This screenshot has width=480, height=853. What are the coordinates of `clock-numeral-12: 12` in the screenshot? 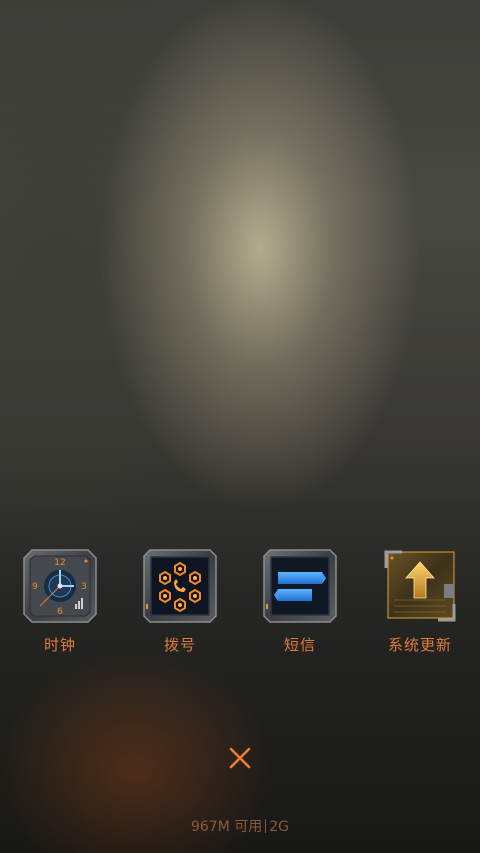 It's located at (59, 563).